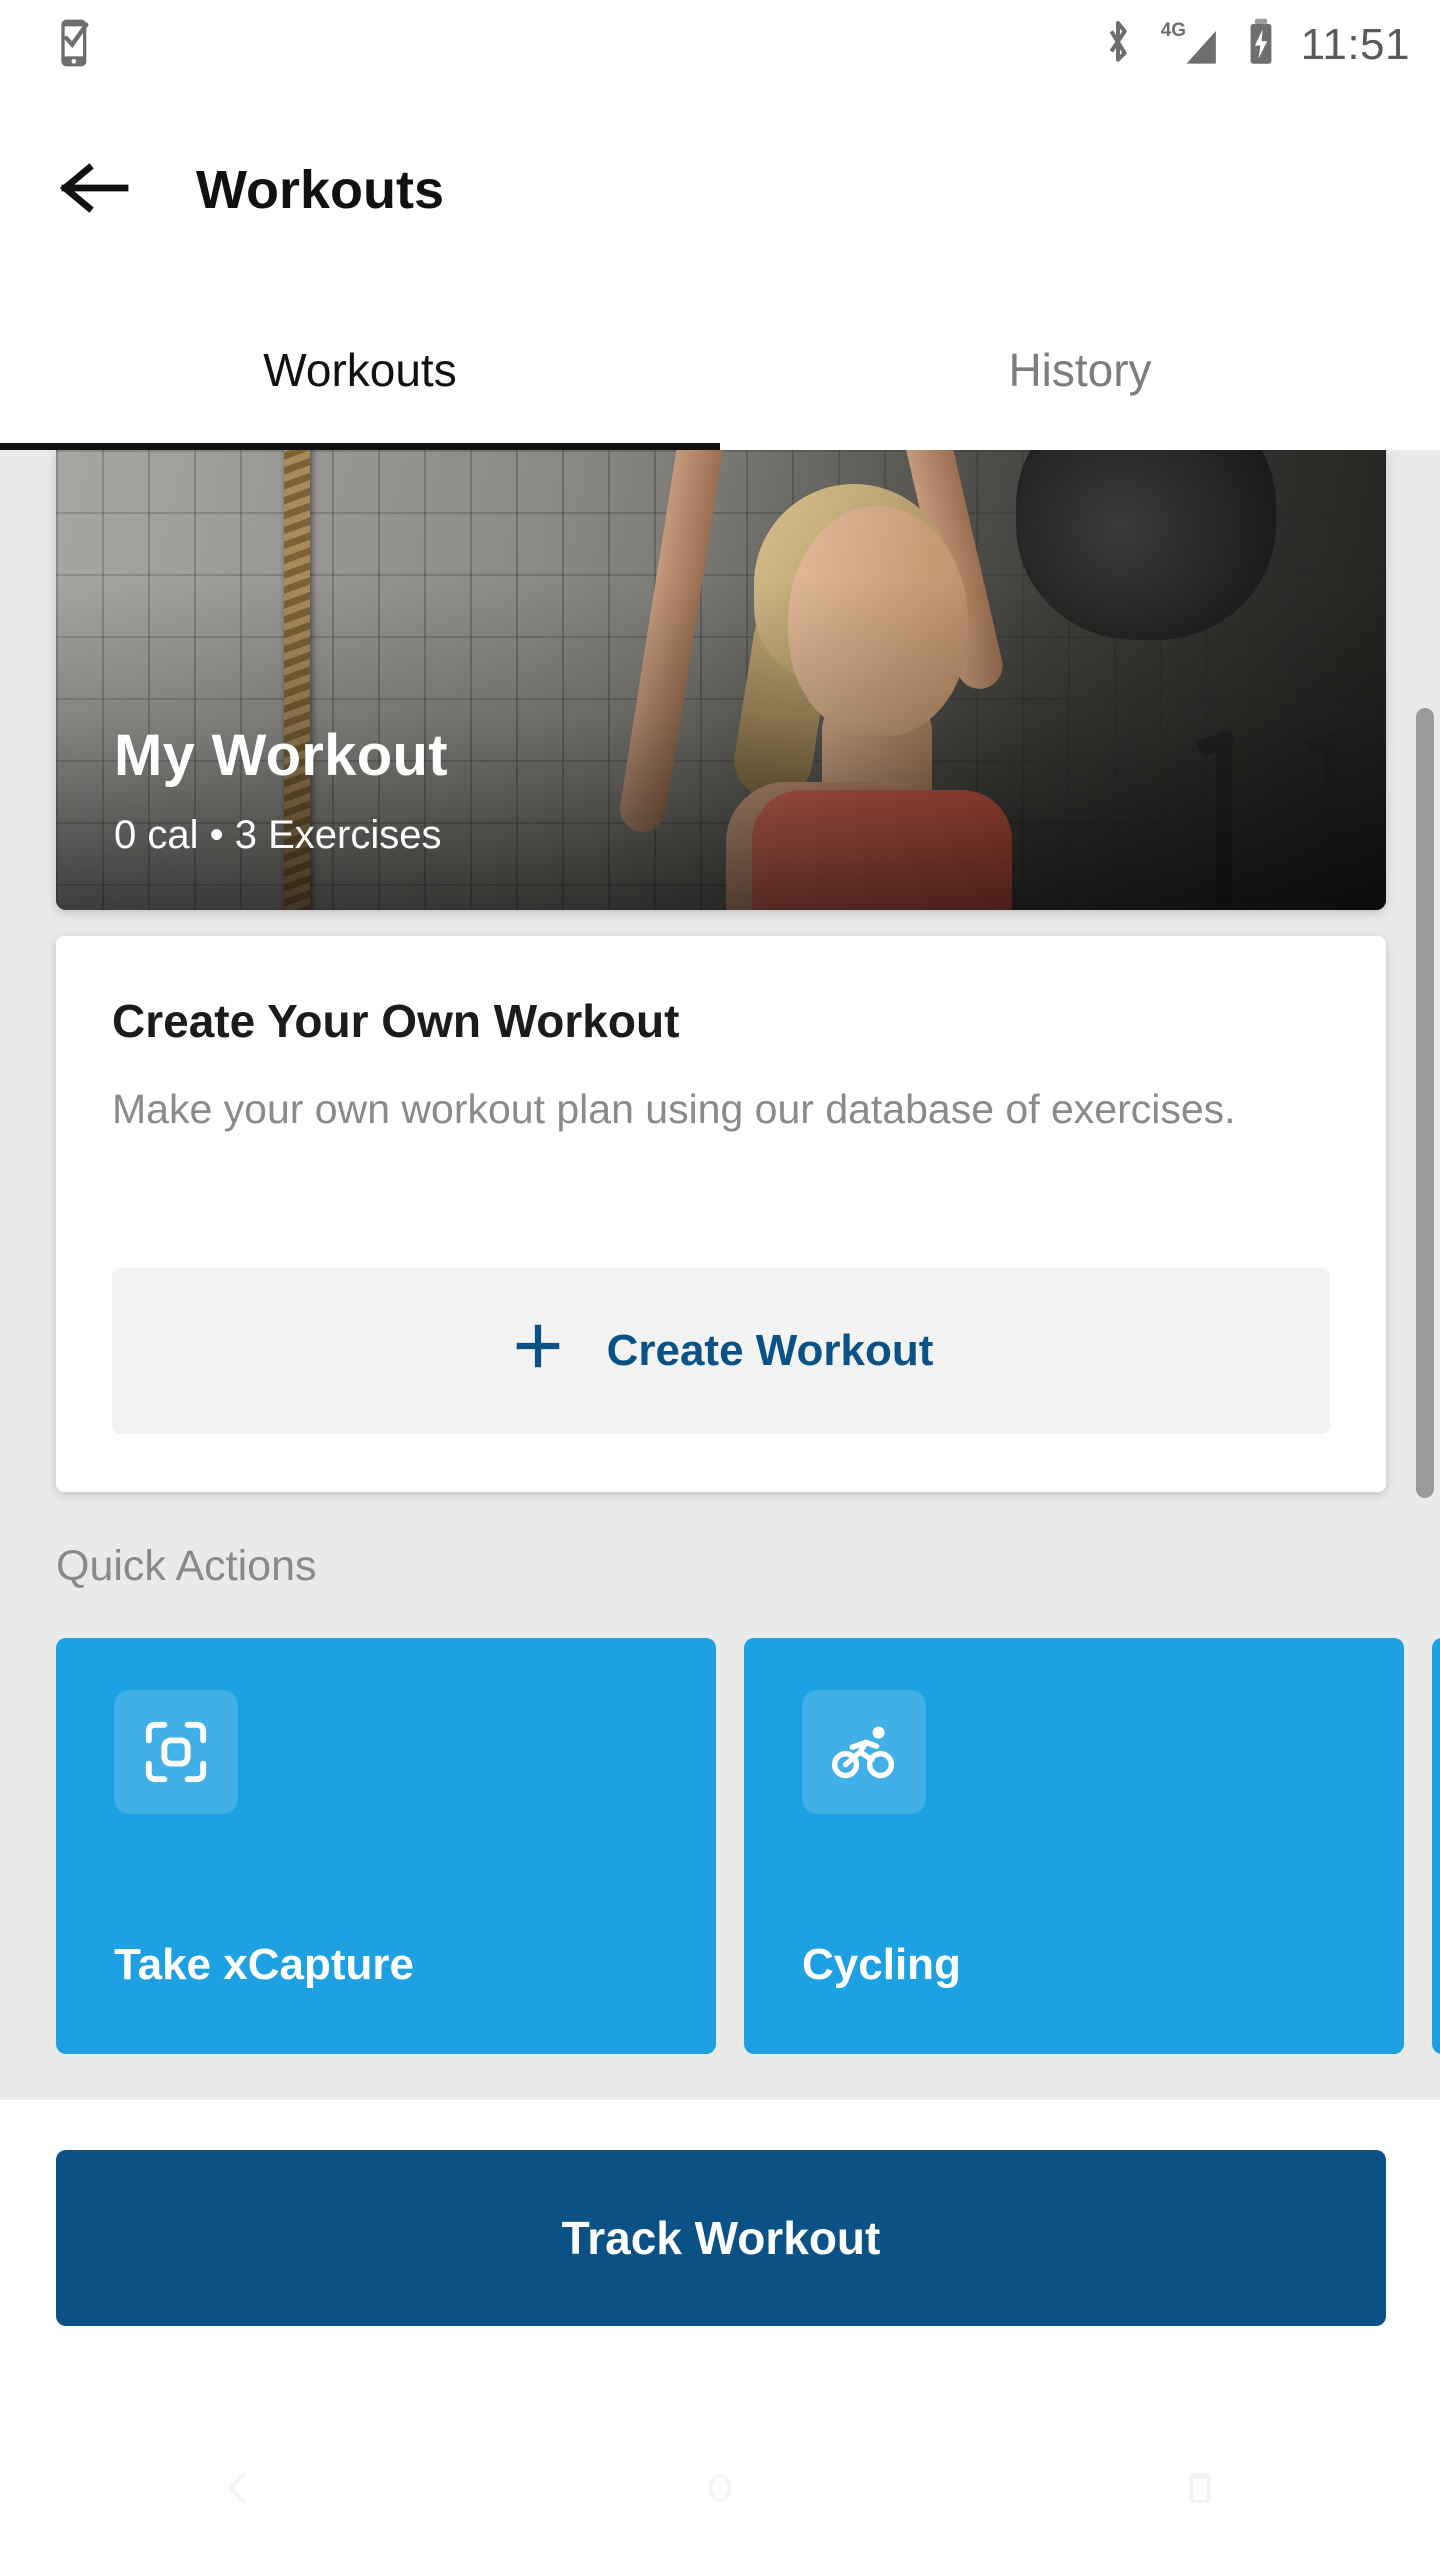 The height and width of the screenshot is (2560, 1440). What do you see at coordinates (1190, 45) in the screenshot?
I see `network-4g-icon: 4G` at bounding box center [1190, 45].